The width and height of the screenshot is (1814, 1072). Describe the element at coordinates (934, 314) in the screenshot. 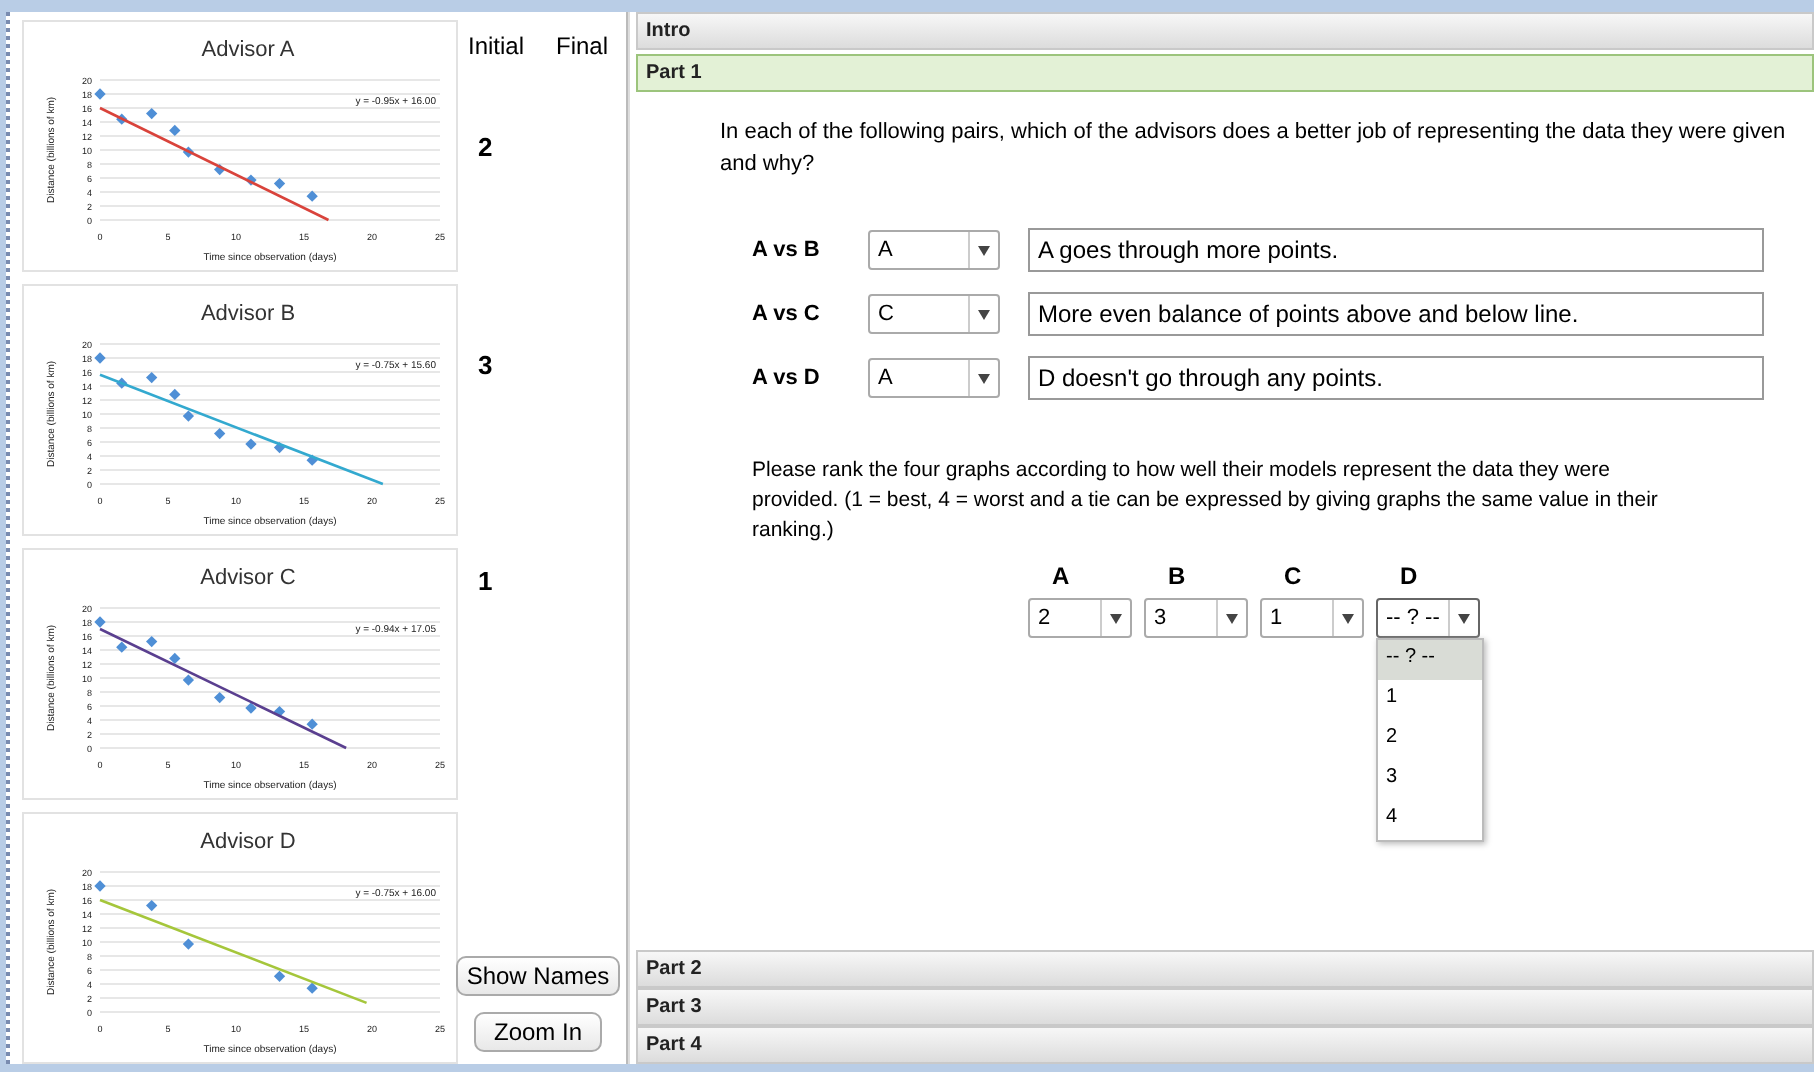

I see `choice-dropdown: C` at that location.